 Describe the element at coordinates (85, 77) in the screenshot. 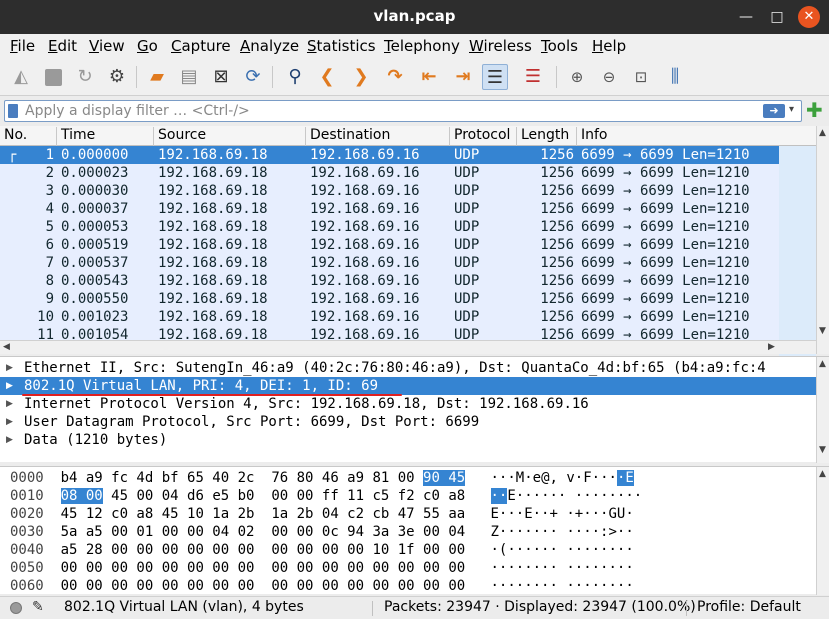

I see `restart-capture-icon: ↻` at that location.